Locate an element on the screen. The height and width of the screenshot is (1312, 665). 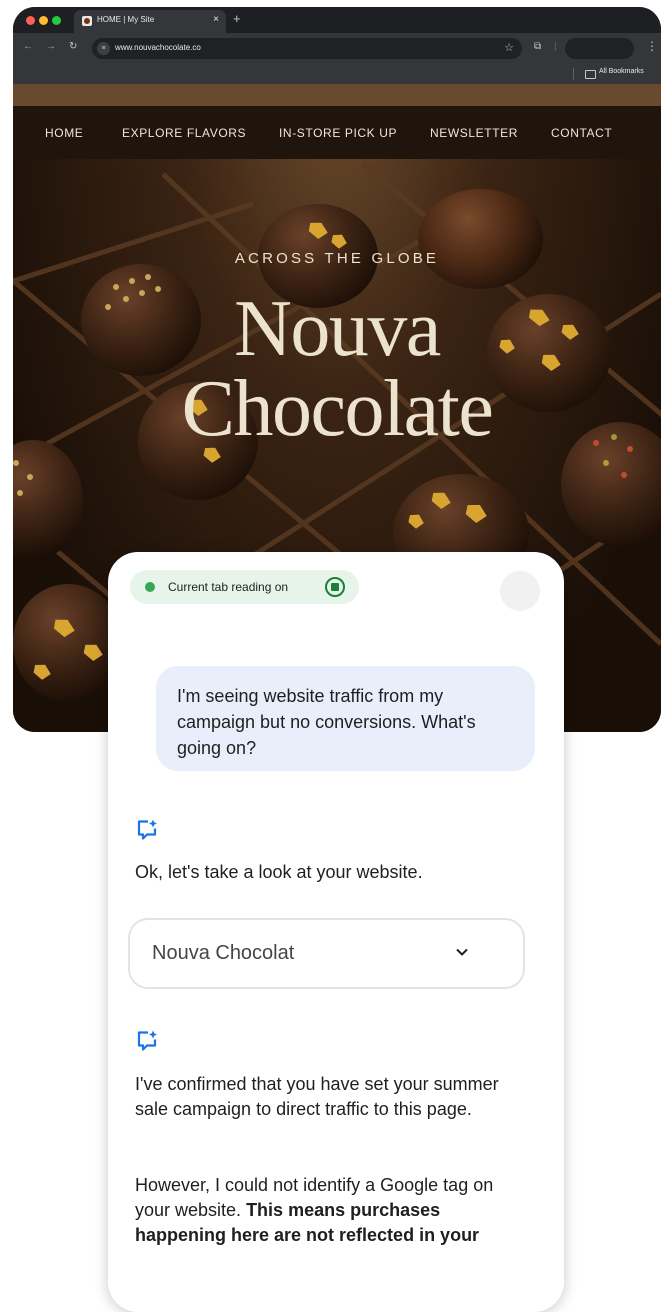
hero-brand-title: Nouva Chocolate is located at coordinates (337, 369).